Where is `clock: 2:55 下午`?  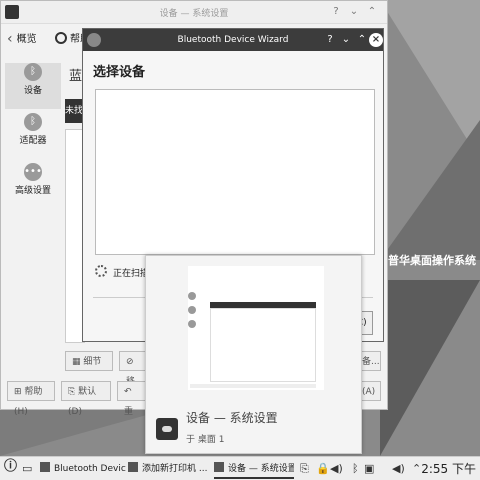
clock: 2:55 下午 is located at coordinates (448, 469).